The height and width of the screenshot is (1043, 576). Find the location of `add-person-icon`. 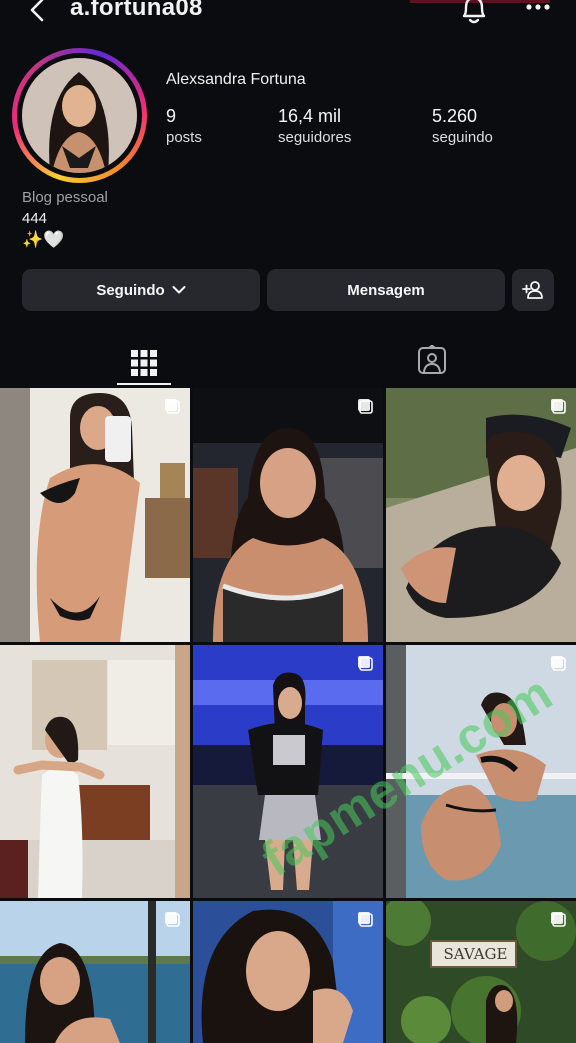

add-person-icon is located at coordinates (533, 290).